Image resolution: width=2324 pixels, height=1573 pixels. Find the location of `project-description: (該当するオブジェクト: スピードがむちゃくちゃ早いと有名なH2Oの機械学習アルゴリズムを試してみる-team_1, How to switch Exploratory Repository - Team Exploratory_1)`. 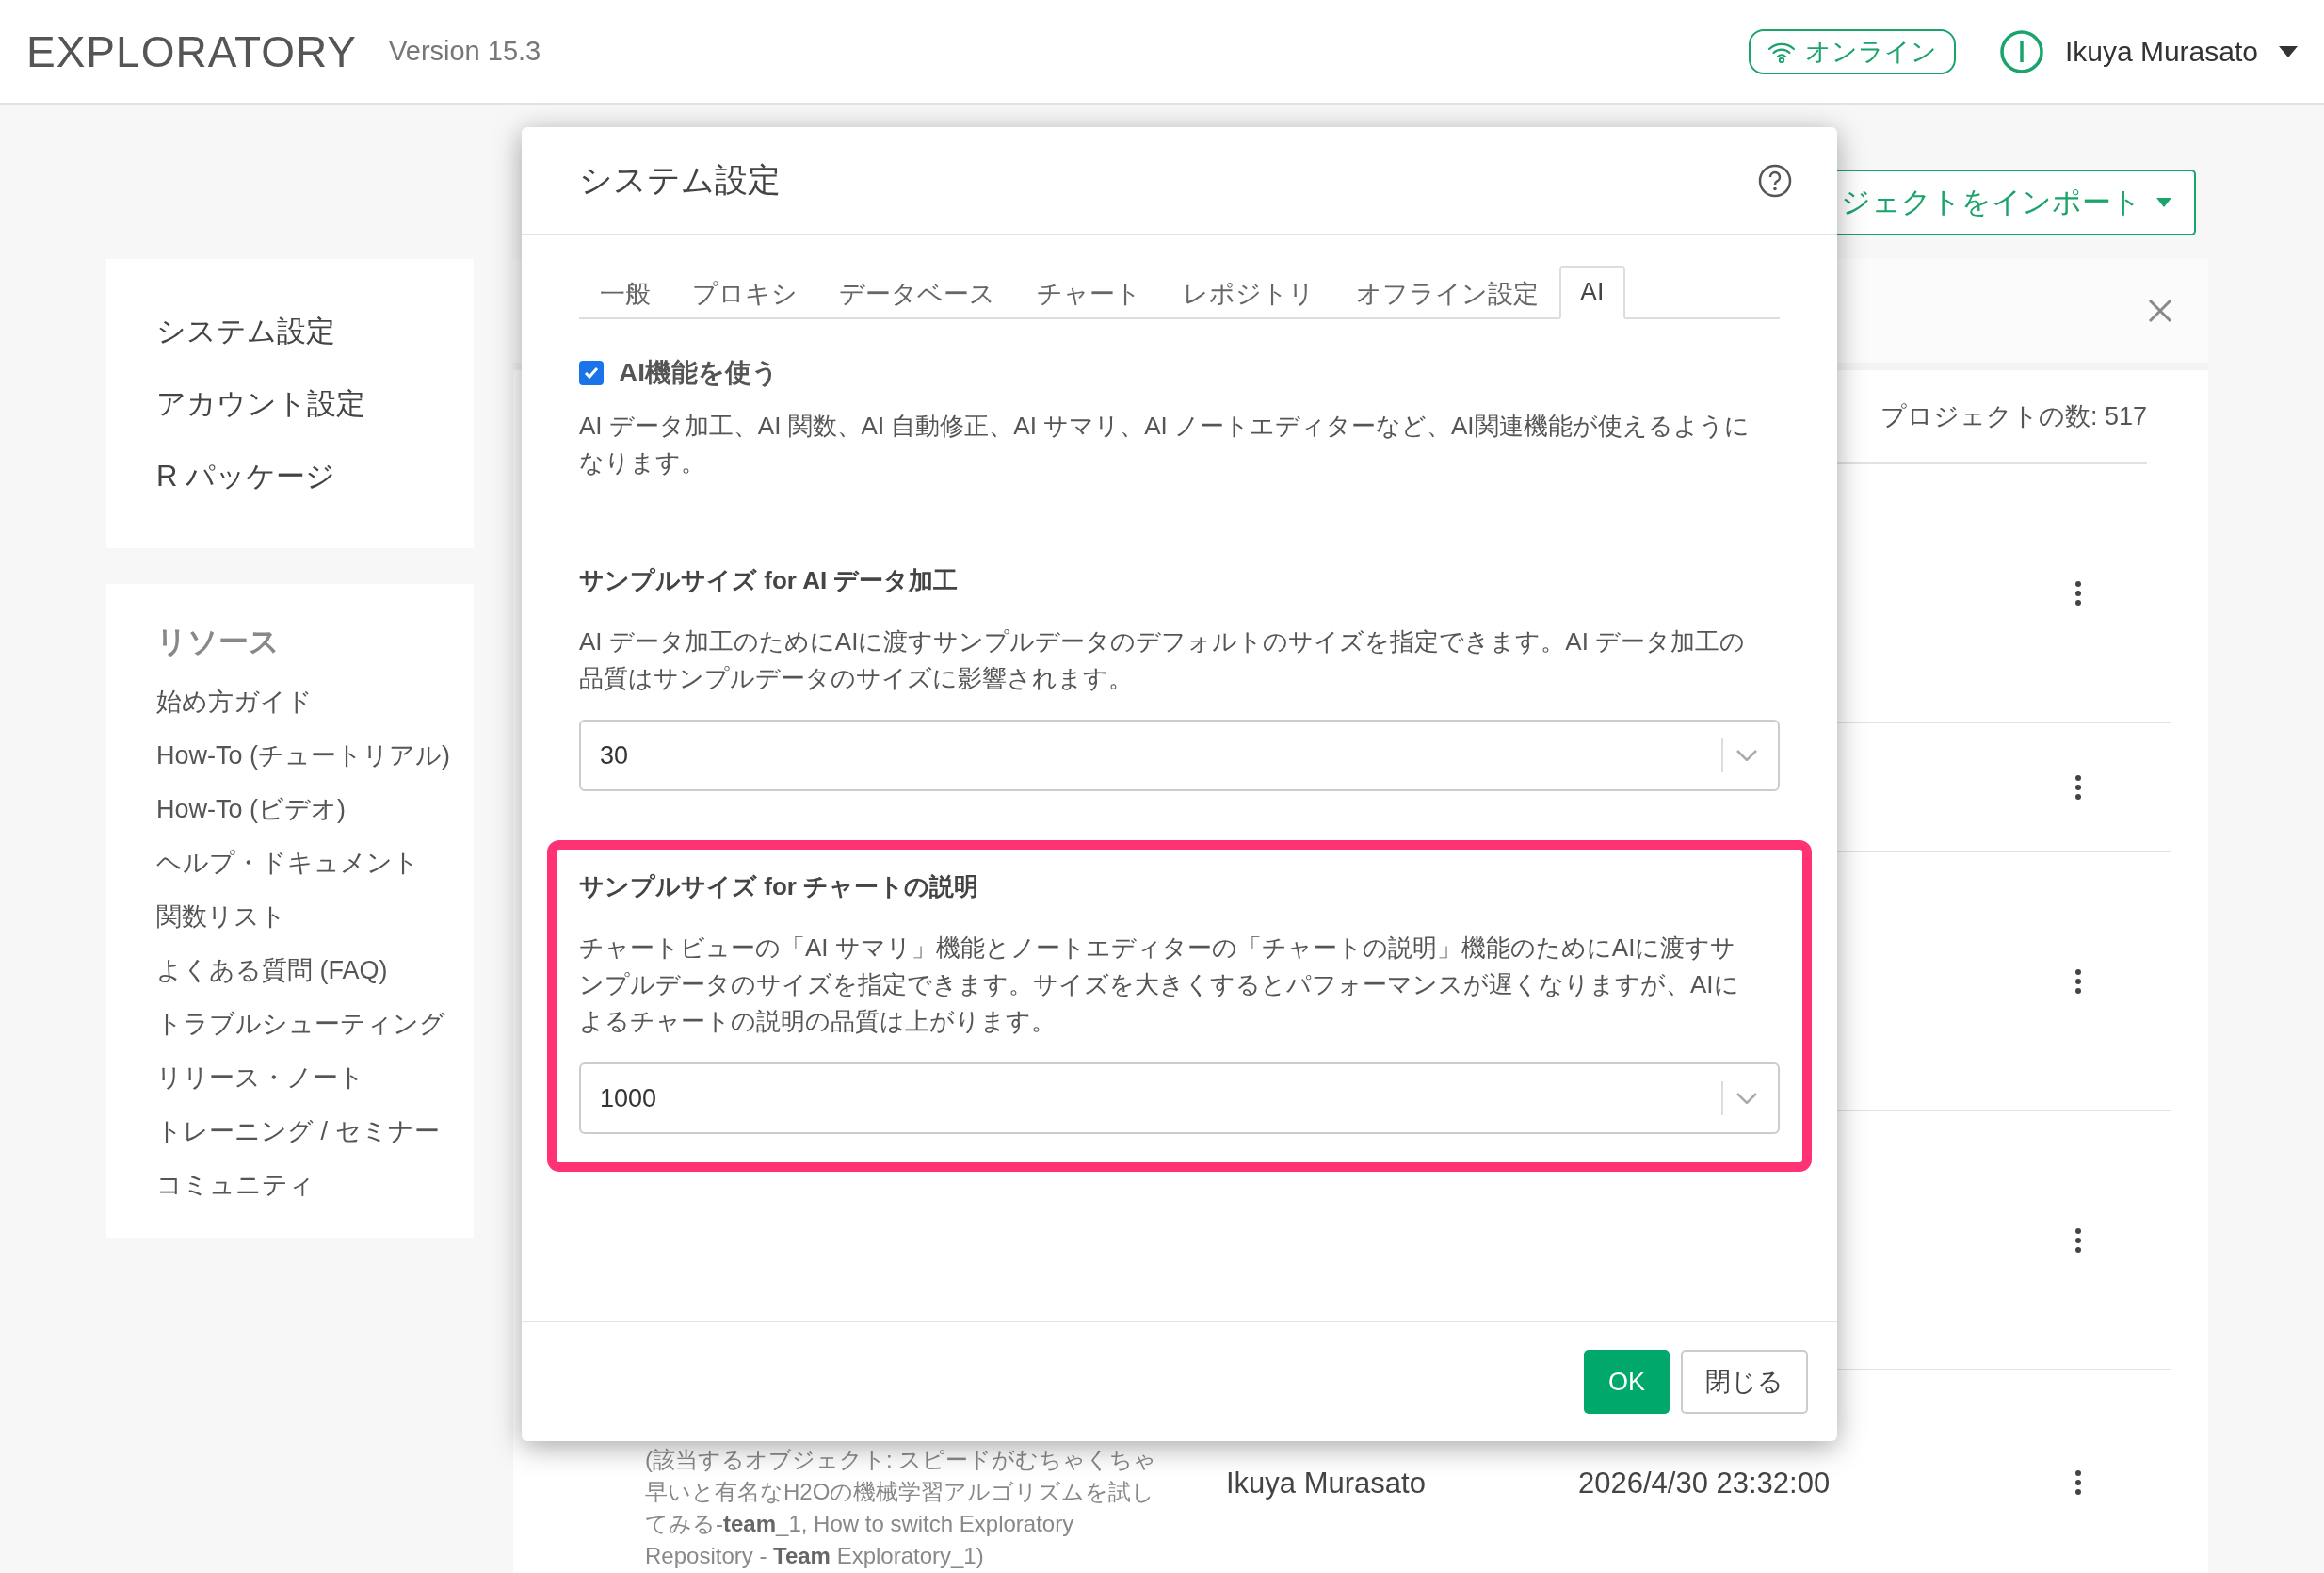

project-description: (該当するオブジェクト: スピードがむちゃくちゃ早いと有名なH2Oの機械学習アルゴリズムを試してみる-team_1, How to switch Exploratory Repository - Team Exploratory_1) is located at coordinates (901, 1508).